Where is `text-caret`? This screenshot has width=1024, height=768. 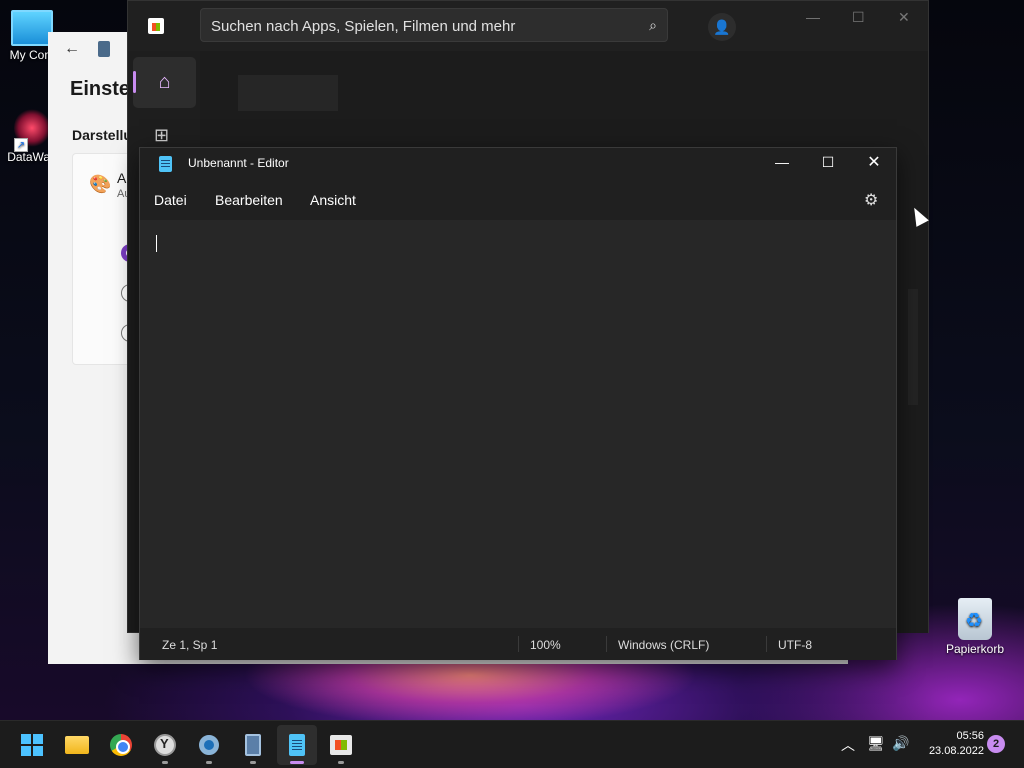 text-caret is located at coordinates (156, 243).